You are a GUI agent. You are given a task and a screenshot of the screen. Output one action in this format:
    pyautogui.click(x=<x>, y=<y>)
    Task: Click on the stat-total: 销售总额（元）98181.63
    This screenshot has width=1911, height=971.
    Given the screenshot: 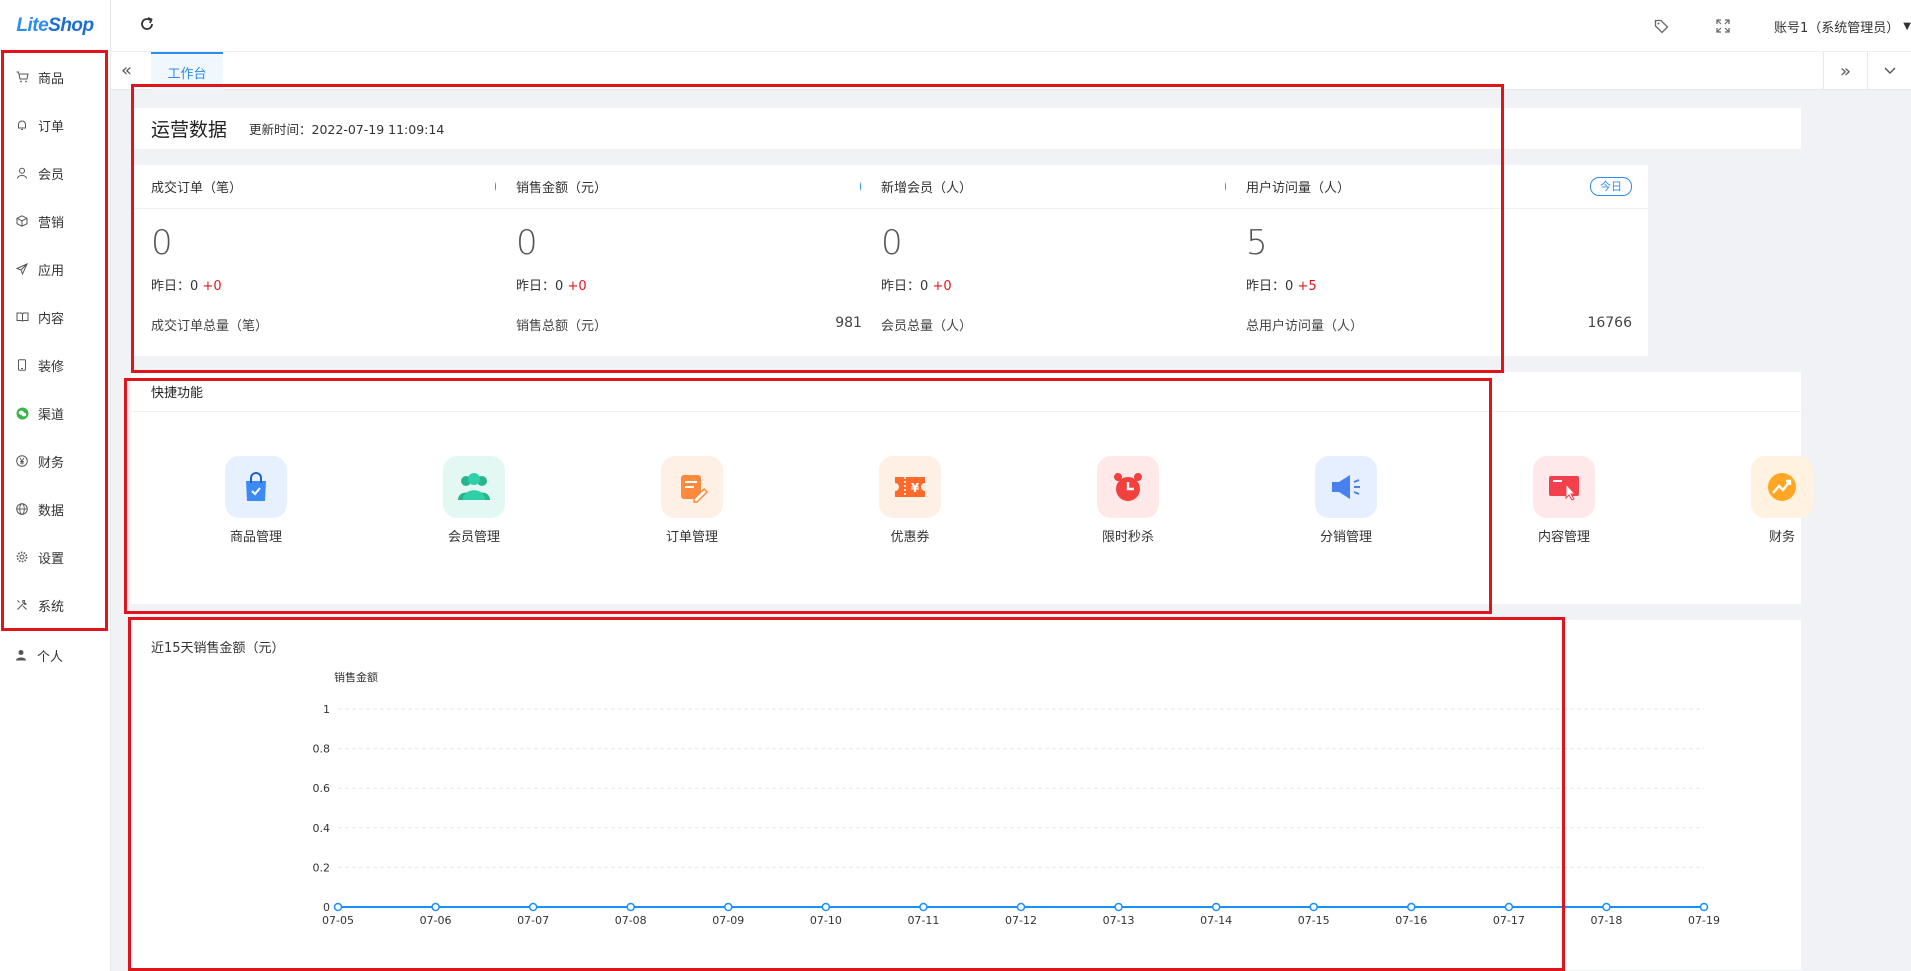 What is the action you would take?
    pyautogui.click(x=707, y=324)
    